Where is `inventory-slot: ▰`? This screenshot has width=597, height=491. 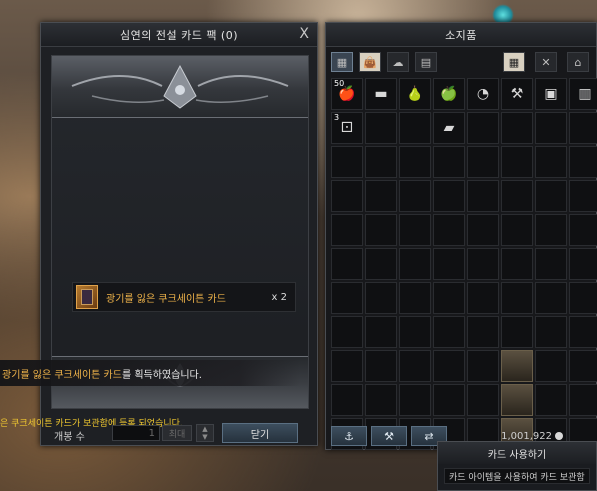 inventory-slot: ▰ is located at coordinates (449, 128).